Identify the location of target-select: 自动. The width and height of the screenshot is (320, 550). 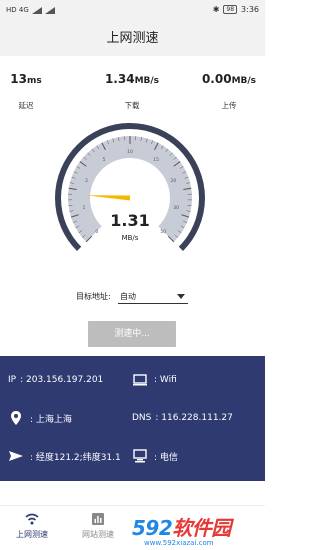
(153, 296).